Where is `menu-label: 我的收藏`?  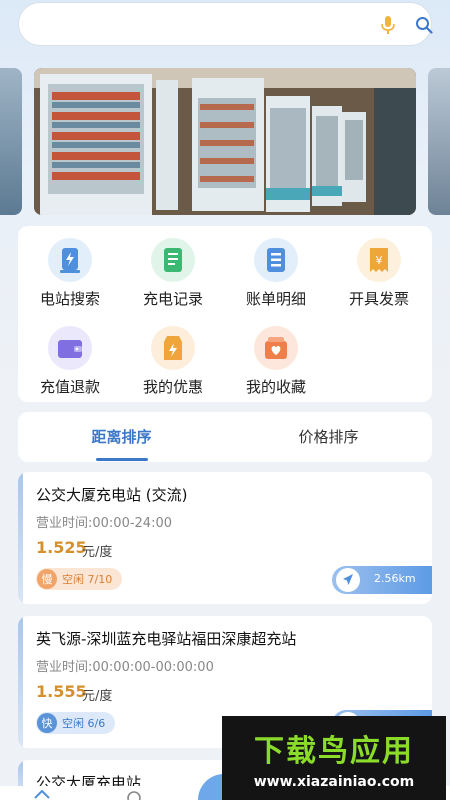
menu-label: 我的收藏 is located at coordinates (275, 387).